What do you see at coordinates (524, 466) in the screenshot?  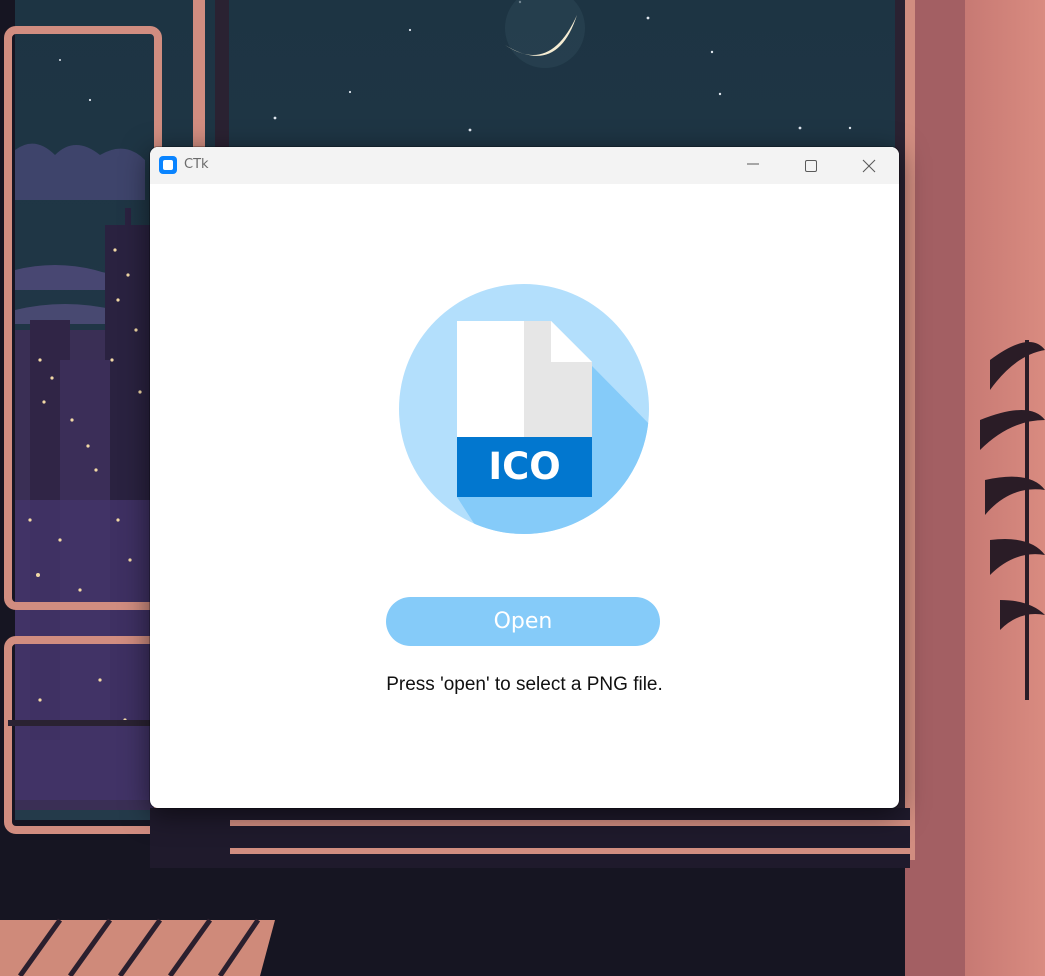 I see `logo-label: ICO` at bounding box center [524, 466].